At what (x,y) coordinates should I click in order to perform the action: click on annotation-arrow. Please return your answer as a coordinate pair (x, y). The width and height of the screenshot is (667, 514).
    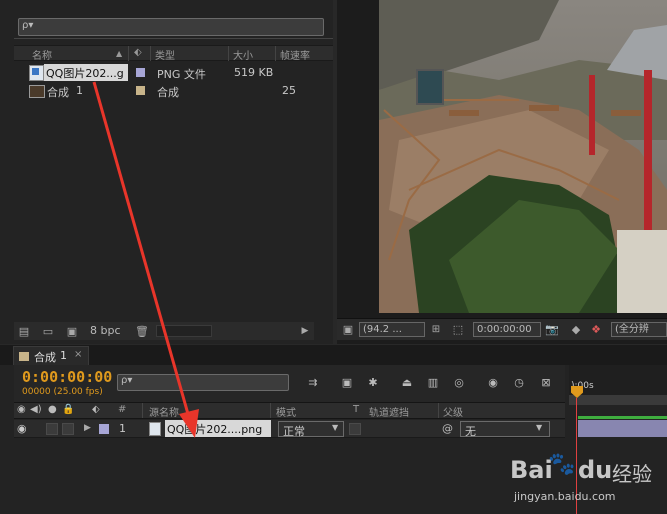
    Looking at the image, I should click on (145, 259).